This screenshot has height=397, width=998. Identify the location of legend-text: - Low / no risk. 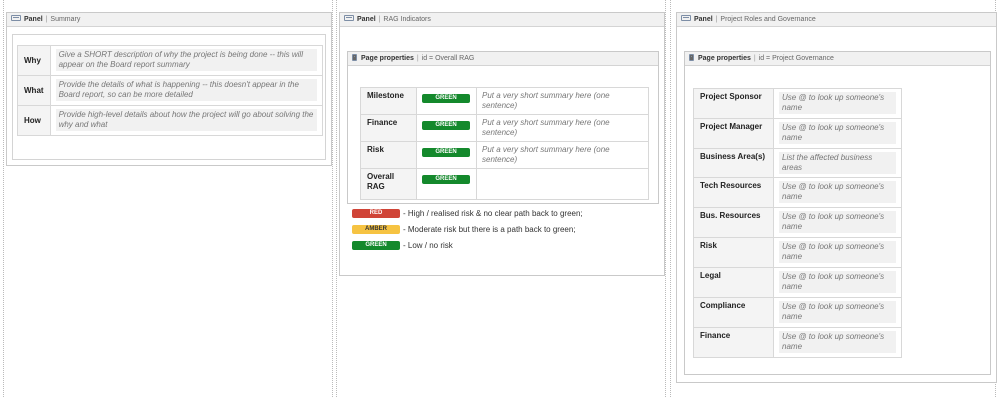
(428, 245).